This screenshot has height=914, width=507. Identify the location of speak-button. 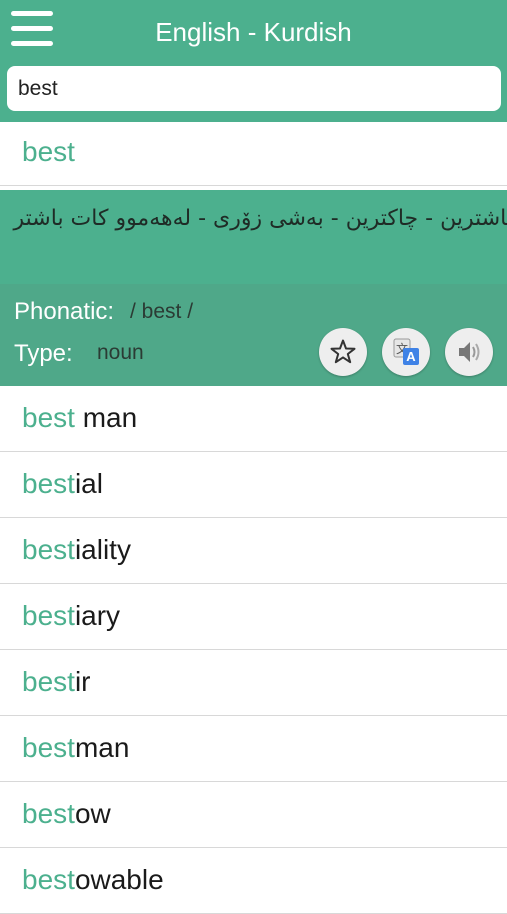
(469, 352).